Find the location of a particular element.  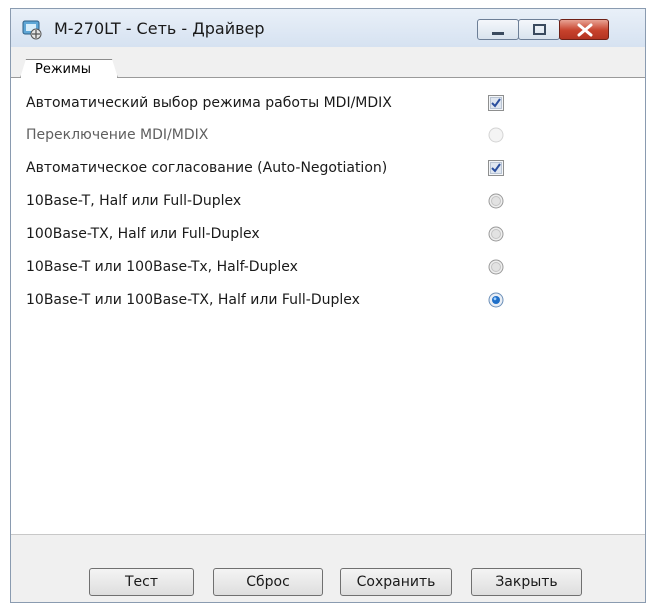

maximize-button is located at coordinates (539, 29).